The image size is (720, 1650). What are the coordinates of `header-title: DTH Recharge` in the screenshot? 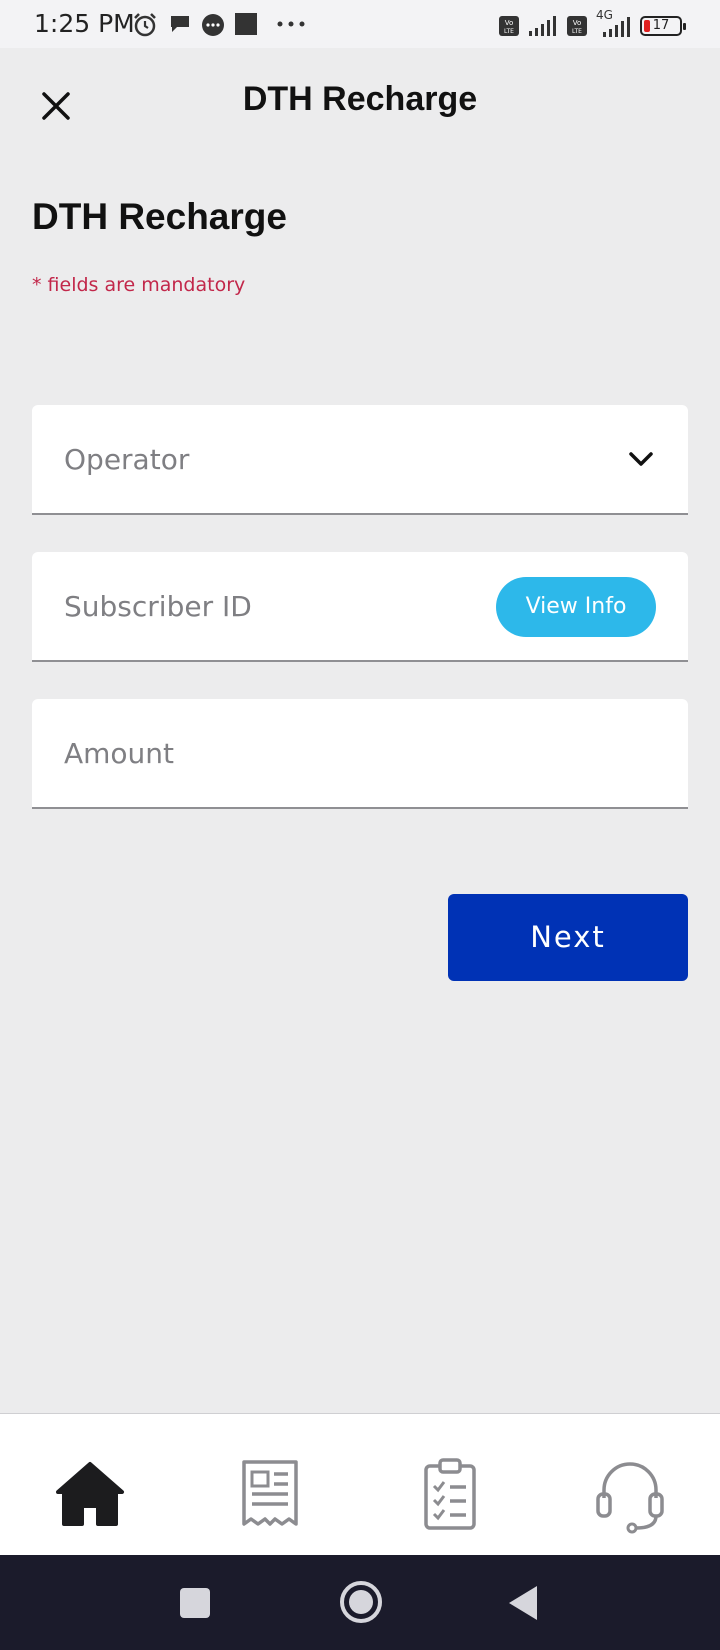 It's located at (360, 99).